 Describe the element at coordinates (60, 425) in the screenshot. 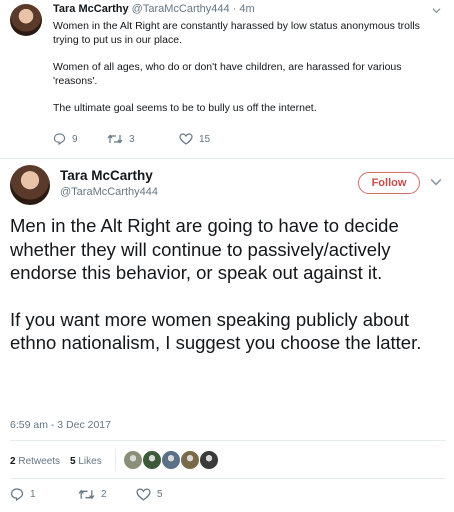

I see `tweet-timestamp: 6:59 am - 3 Dec 2017` at that location.